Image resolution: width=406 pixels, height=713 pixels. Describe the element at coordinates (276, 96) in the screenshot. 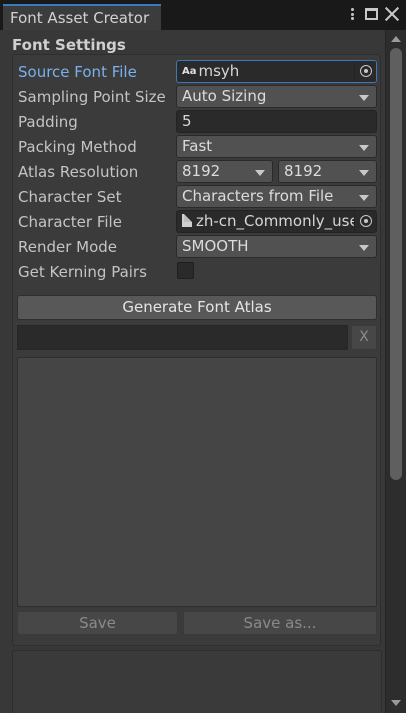

I see `sampling-point-size-dropdown: Auto Sizing` at that location.